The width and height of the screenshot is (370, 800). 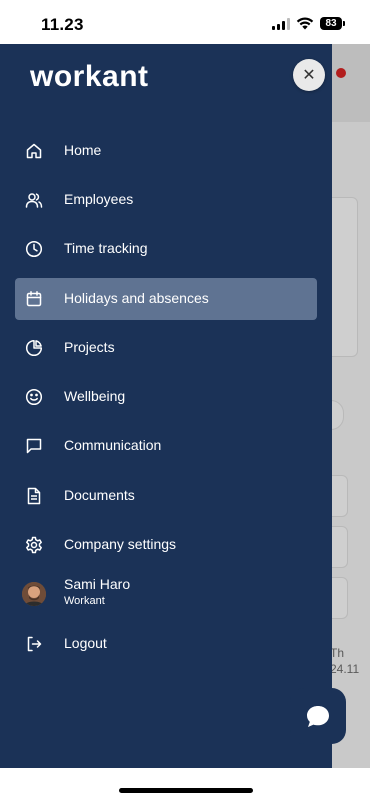 I want to click on nav-item-documents: Documents, so click(x=166, y=496).